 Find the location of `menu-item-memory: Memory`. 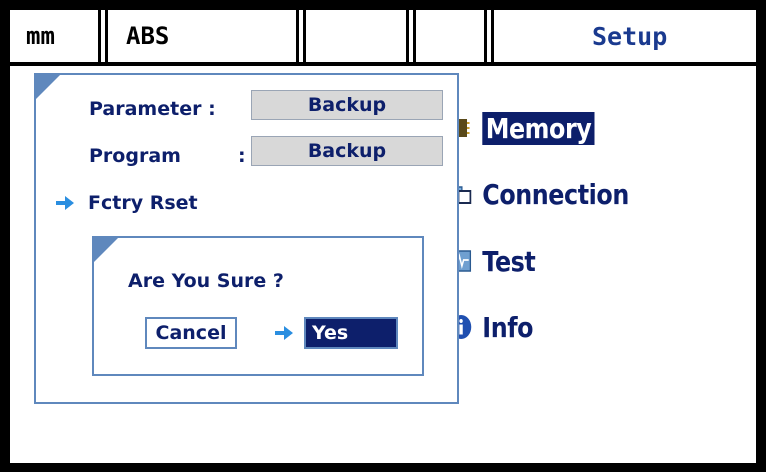

menu-item-memory: Memory is located at coordinates (522, 128).